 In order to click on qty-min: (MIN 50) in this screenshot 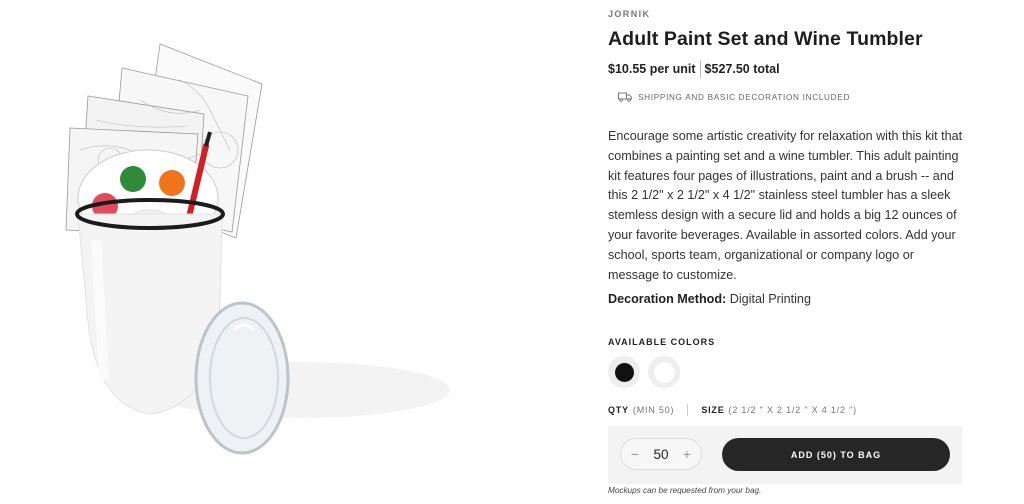, I will do `click(653, 410)`.